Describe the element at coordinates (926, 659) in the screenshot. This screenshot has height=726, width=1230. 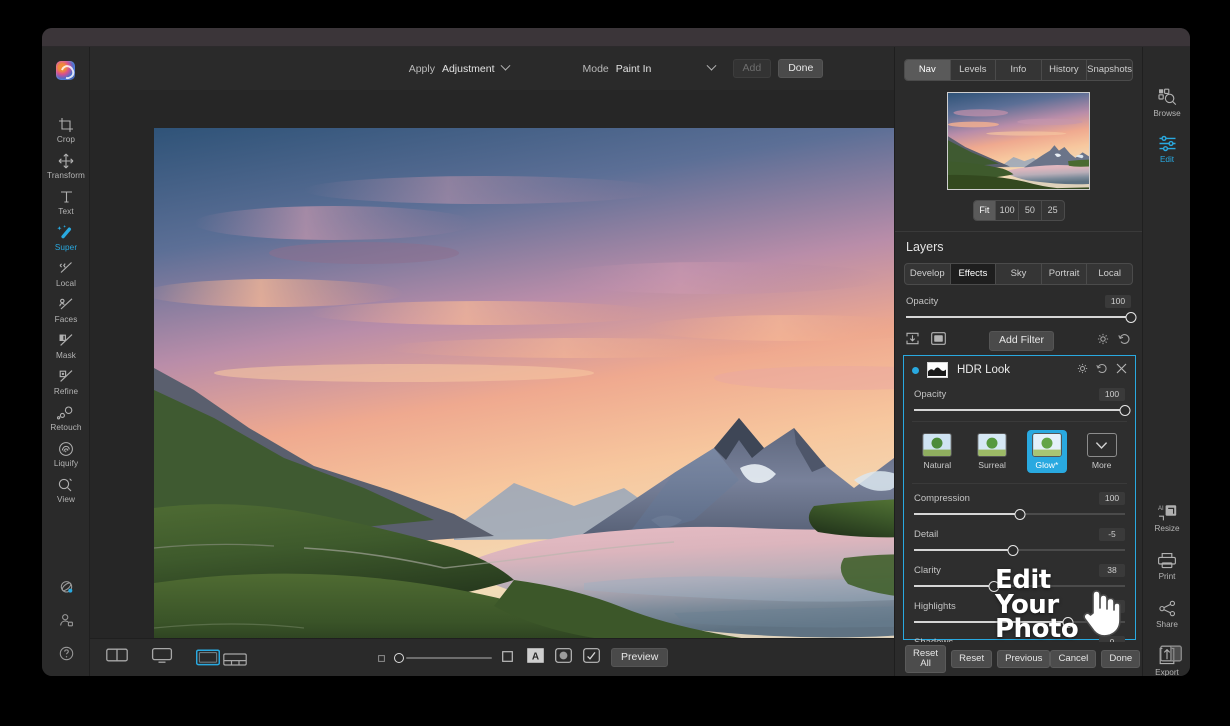
I see `reset-all-button: Reset All` at that location.